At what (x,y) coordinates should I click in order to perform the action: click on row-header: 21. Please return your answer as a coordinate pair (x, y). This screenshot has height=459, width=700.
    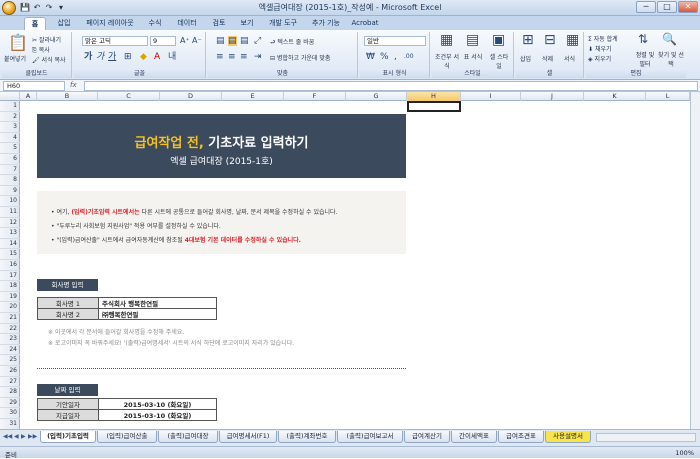
    Looking at the image, I should click on (10, 318).